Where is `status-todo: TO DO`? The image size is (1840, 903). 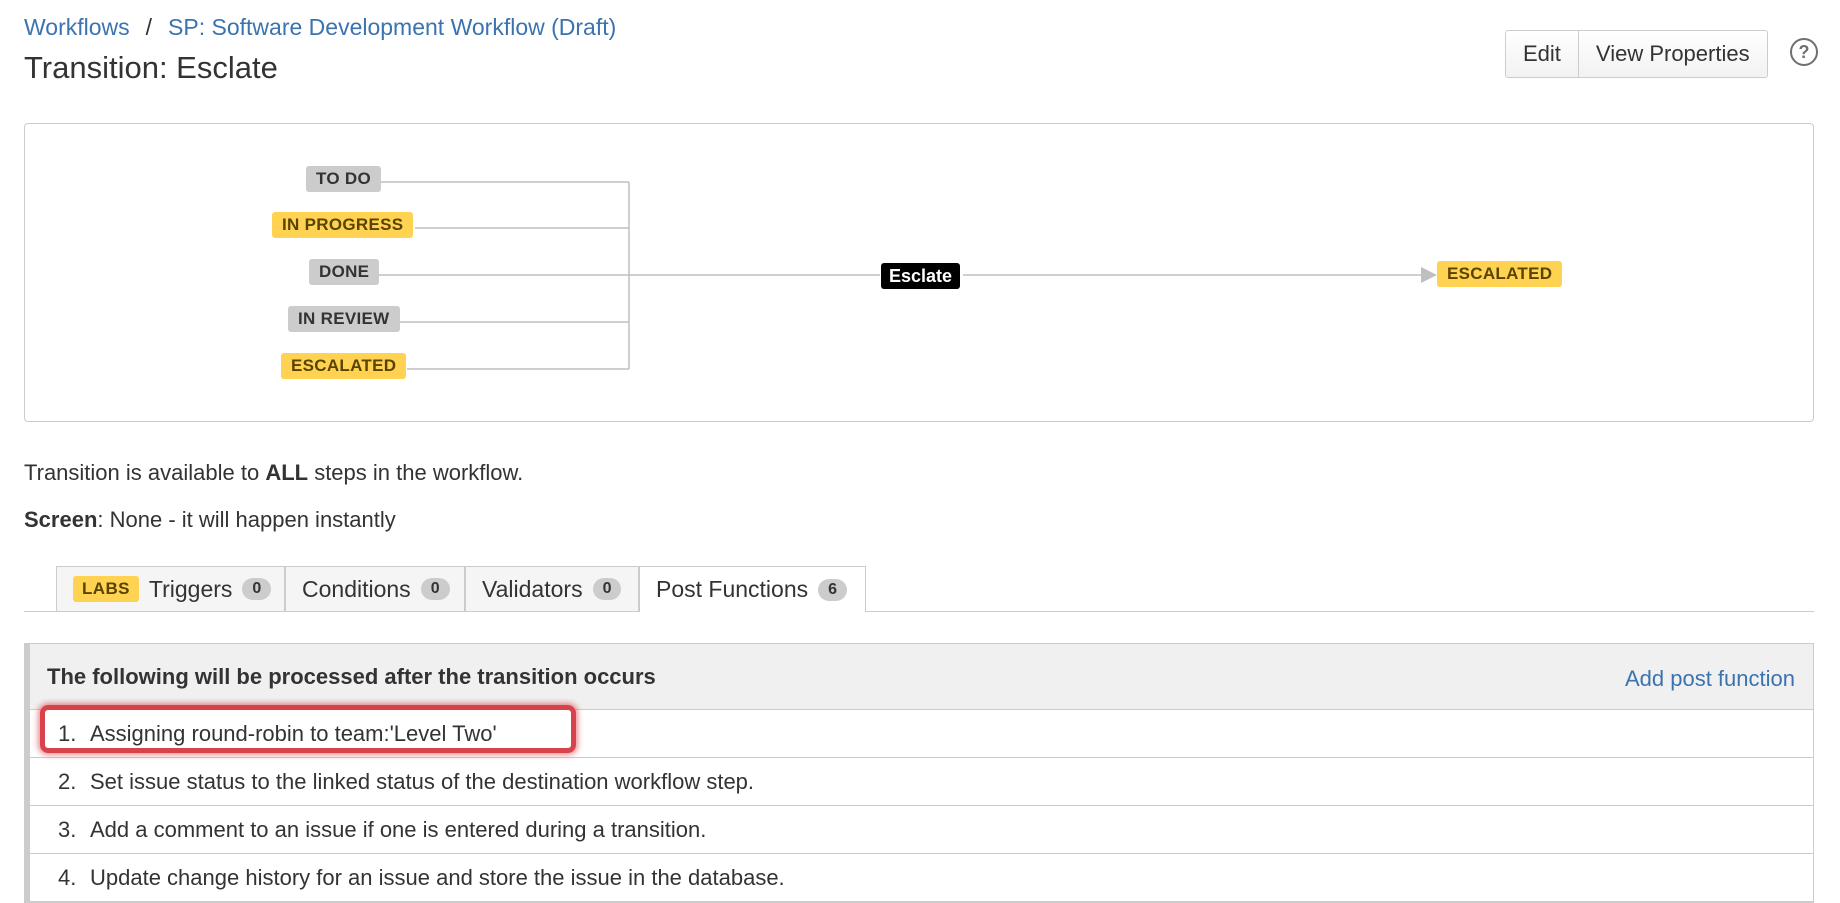 status-todo: TO DO is located at coordinates (344, 179).